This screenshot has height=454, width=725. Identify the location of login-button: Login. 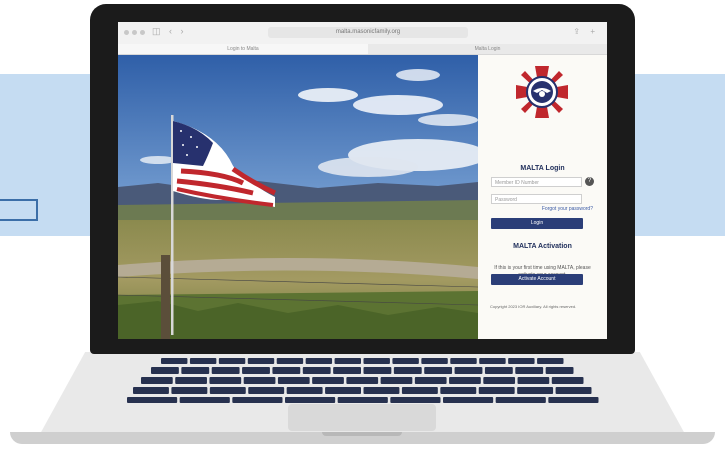
(537, 223).